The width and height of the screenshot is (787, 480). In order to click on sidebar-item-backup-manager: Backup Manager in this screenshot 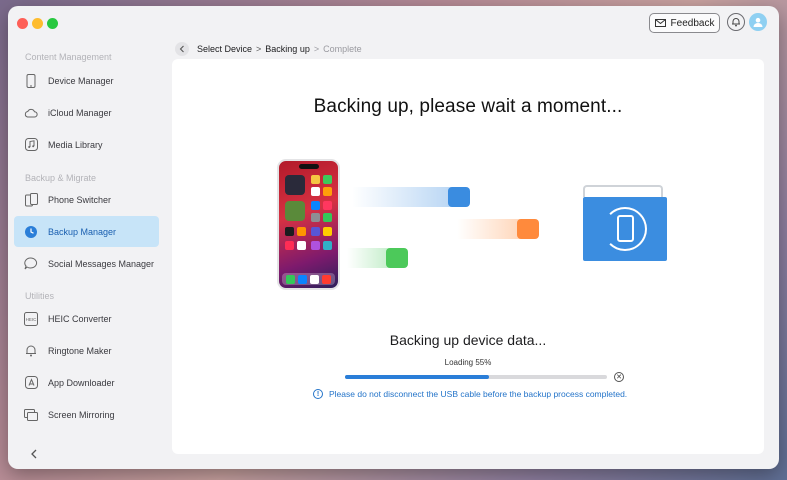, I will do `click(86, 231)`.